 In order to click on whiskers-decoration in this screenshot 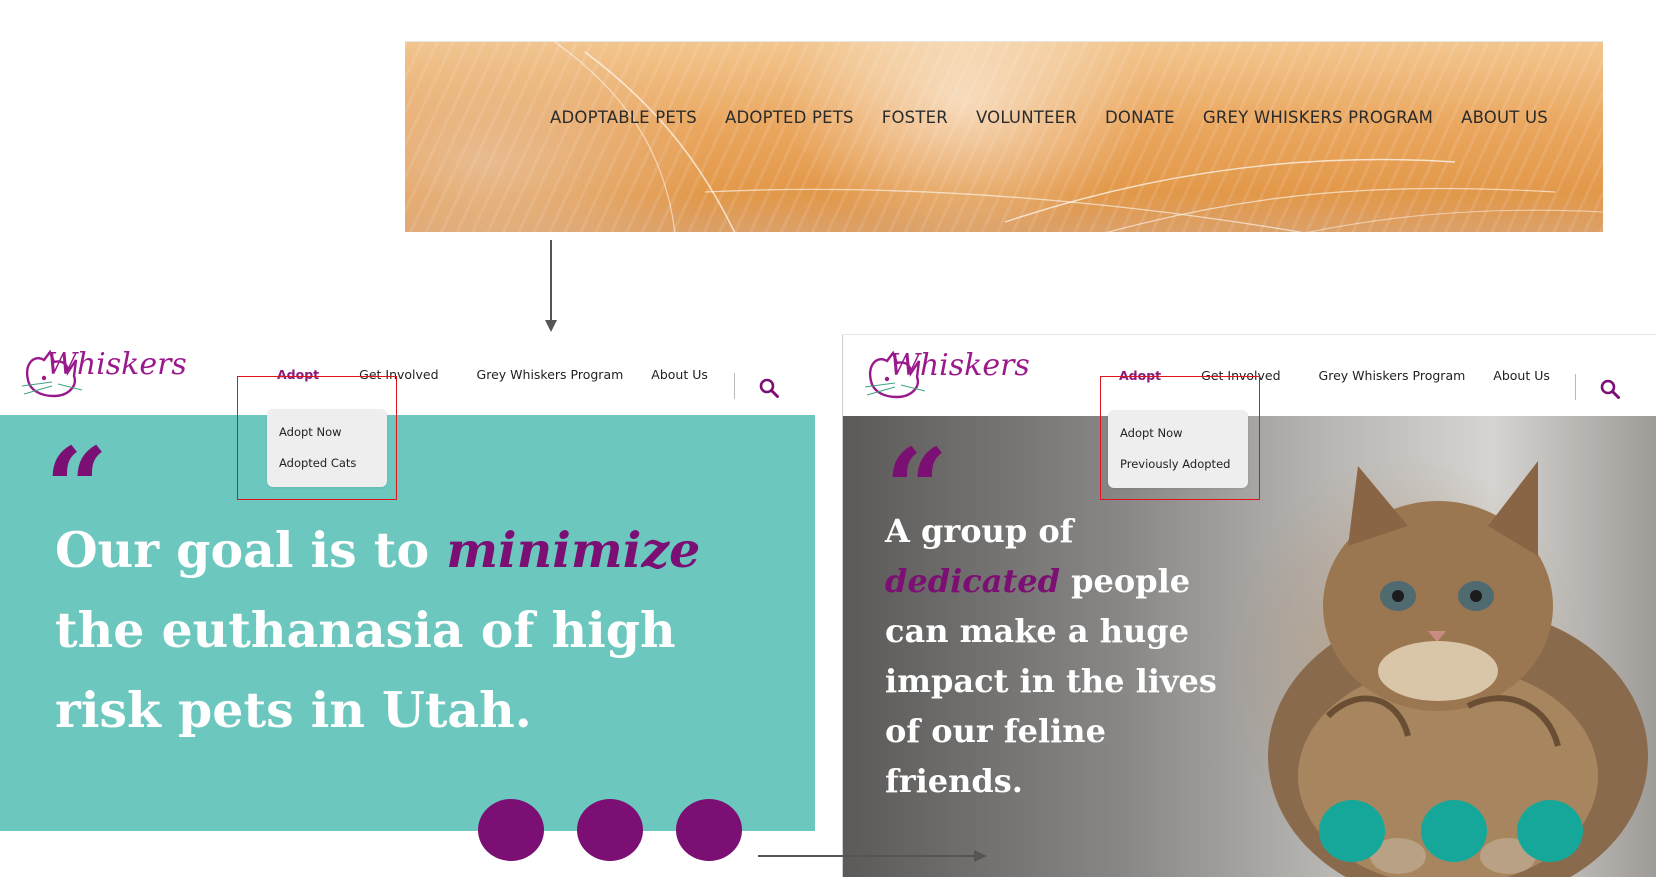, I will do `click(1078, 137)`.